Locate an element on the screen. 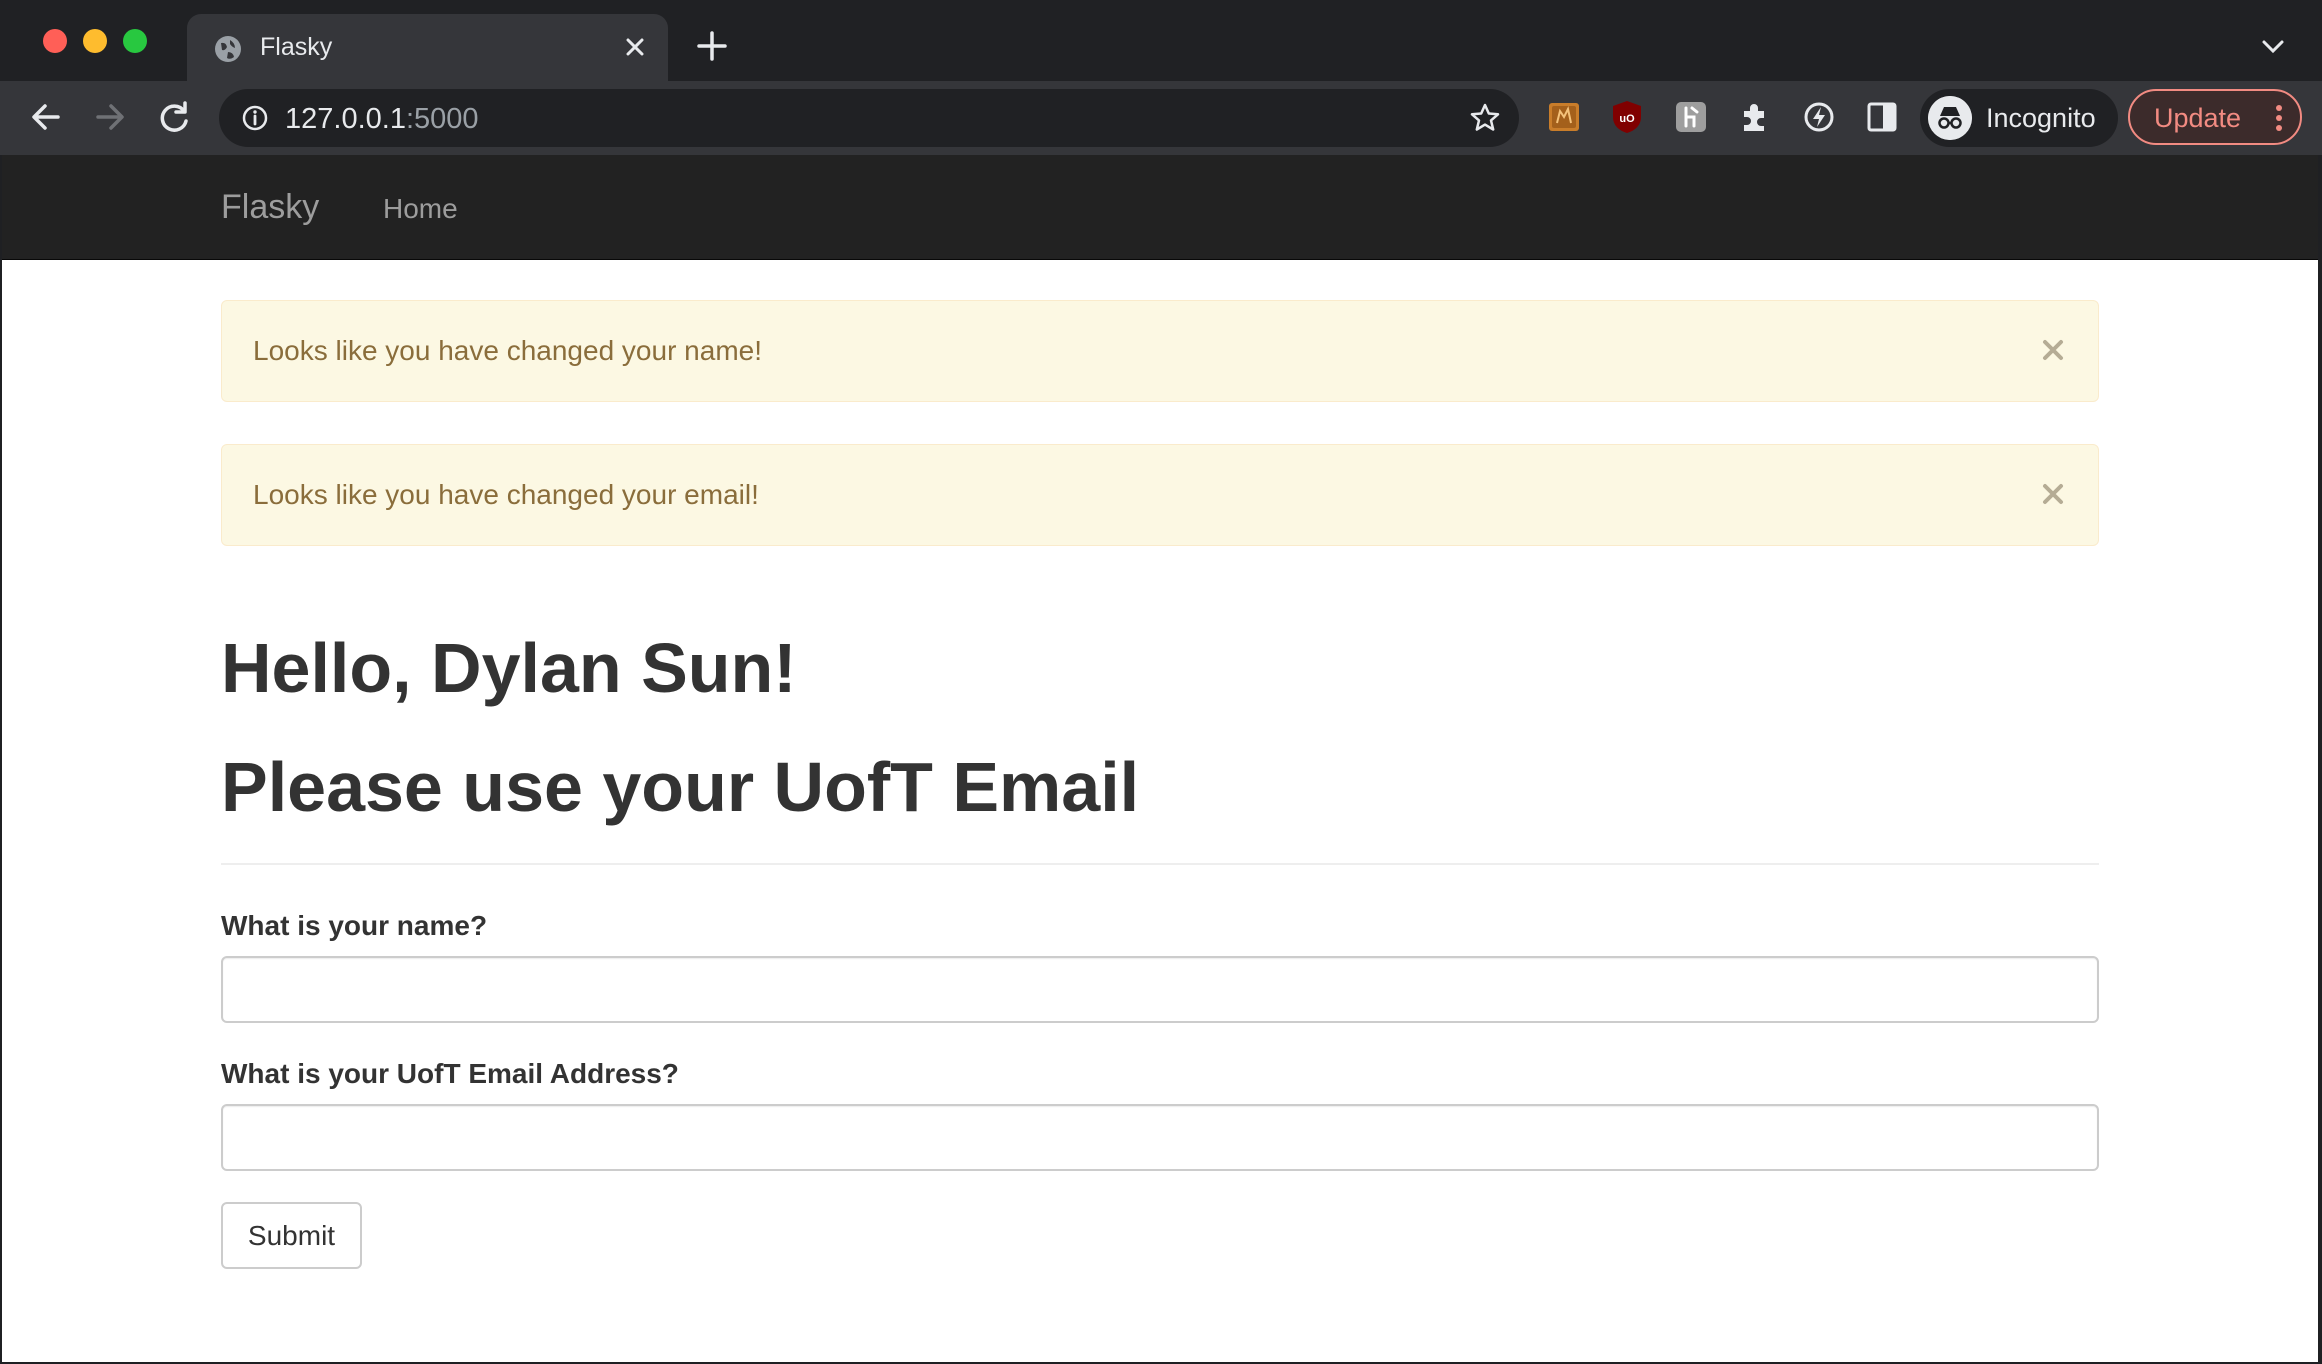 This screenshot has height=1364, width=2322. close-window-button is located at coordinates (55, 41).